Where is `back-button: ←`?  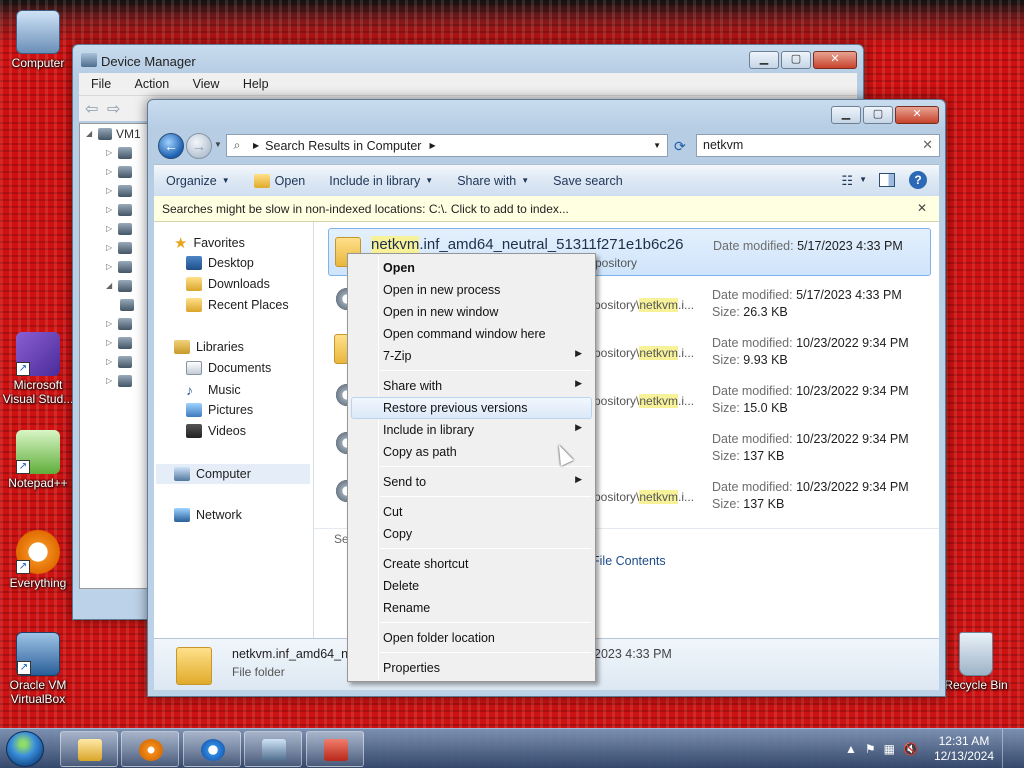 back-button: ← is located at coordinates (171, 146).